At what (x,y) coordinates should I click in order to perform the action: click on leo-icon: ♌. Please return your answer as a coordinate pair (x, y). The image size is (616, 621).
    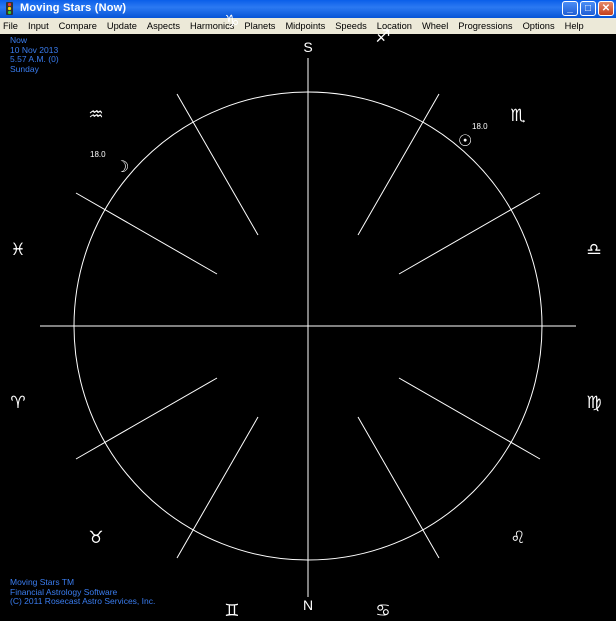
    Looking at the image, I should click on (518, 538).